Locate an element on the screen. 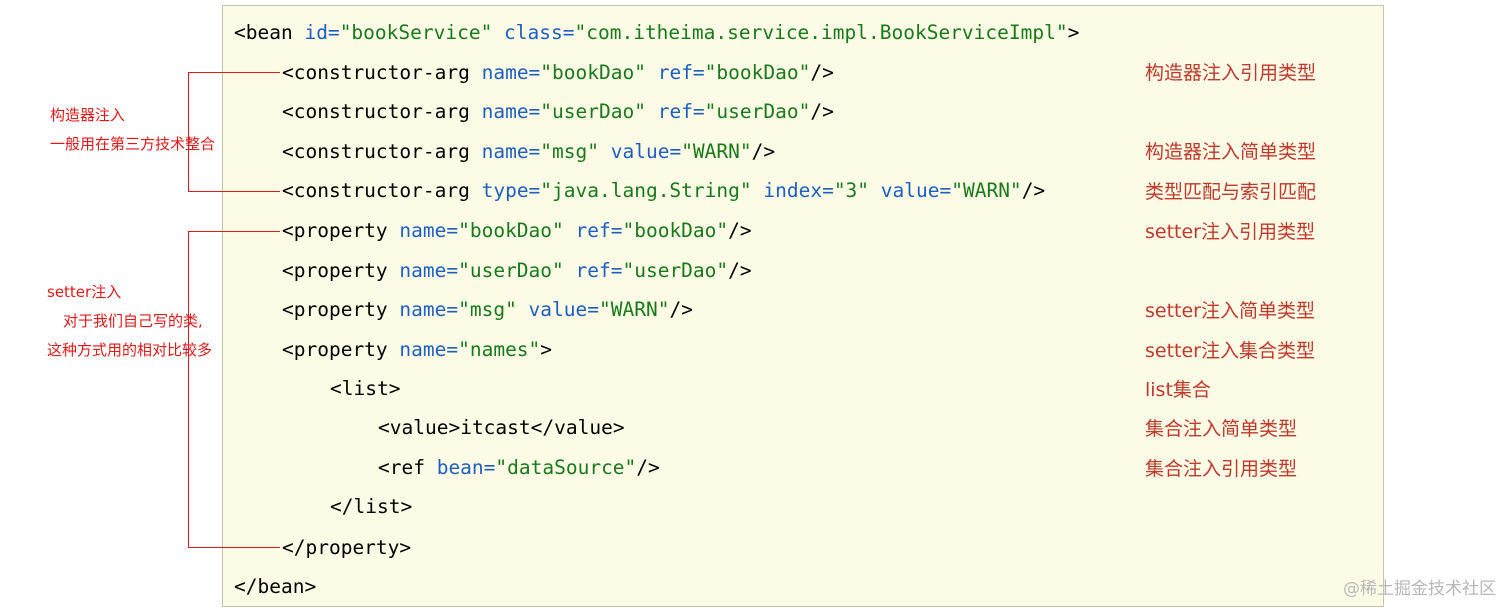  value: "bookService" is located at coordinates (416, 32).